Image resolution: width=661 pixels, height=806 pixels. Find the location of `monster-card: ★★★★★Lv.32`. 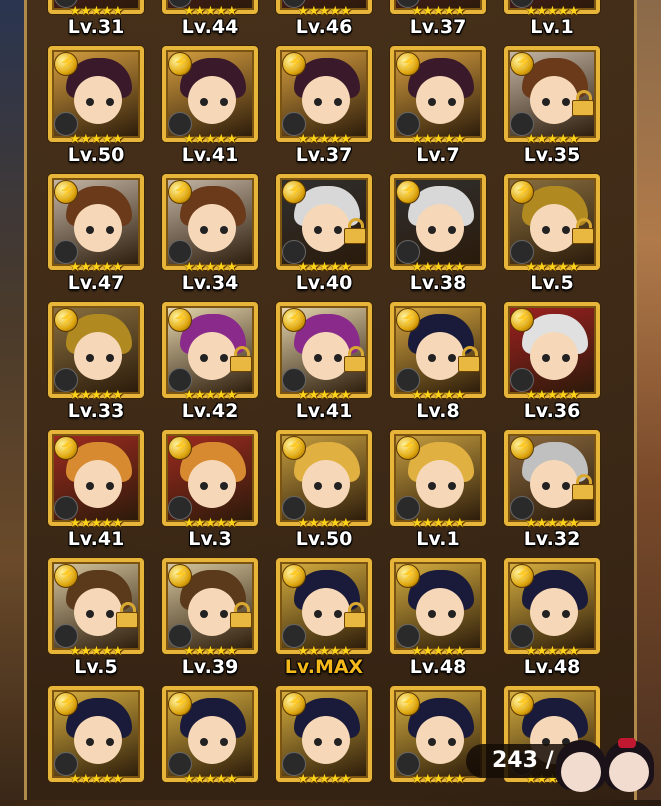

monster-card: ★★★★★Lv.32 is located at coordinates (552, 490).